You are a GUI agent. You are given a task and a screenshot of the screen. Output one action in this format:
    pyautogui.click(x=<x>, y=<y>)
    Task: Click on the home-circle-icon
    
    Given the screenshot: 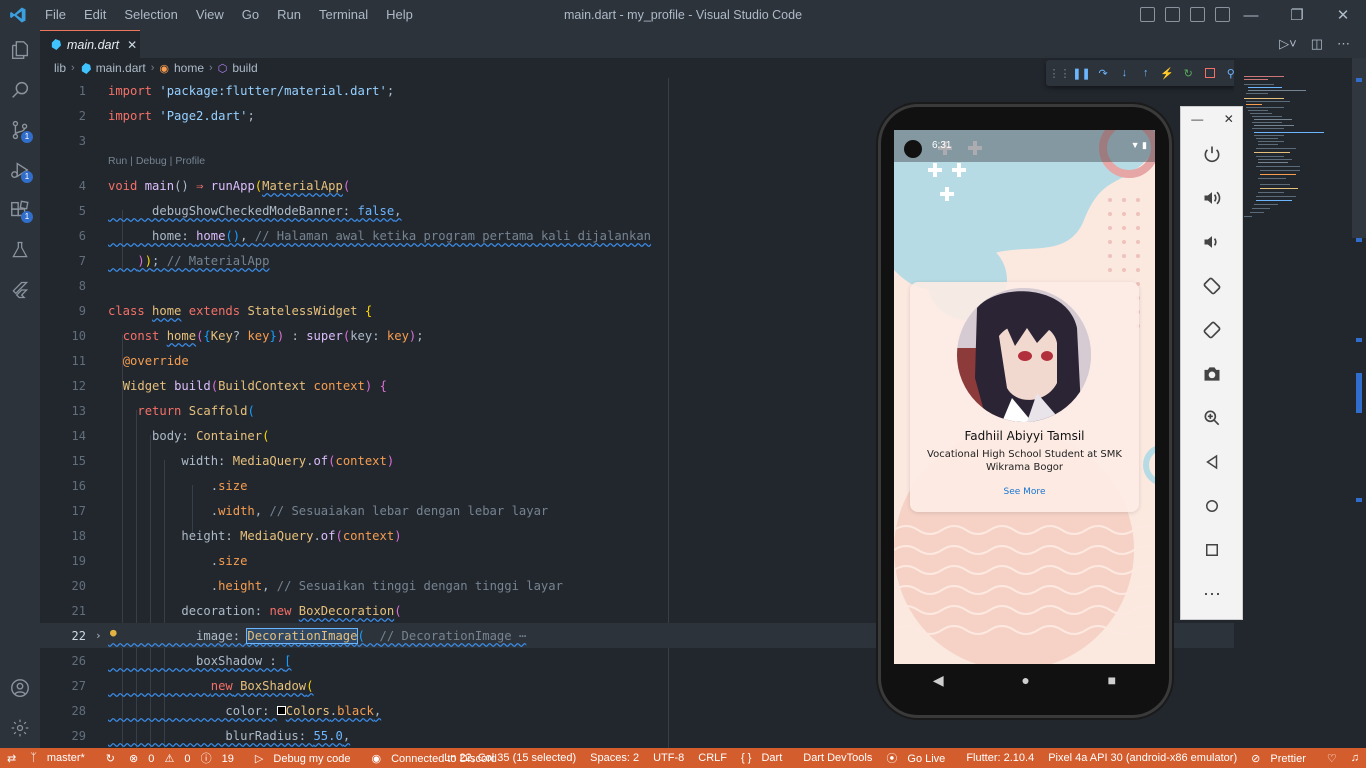 What is the action you would take?
    pyautogui.click(x=1212, y=506)
    